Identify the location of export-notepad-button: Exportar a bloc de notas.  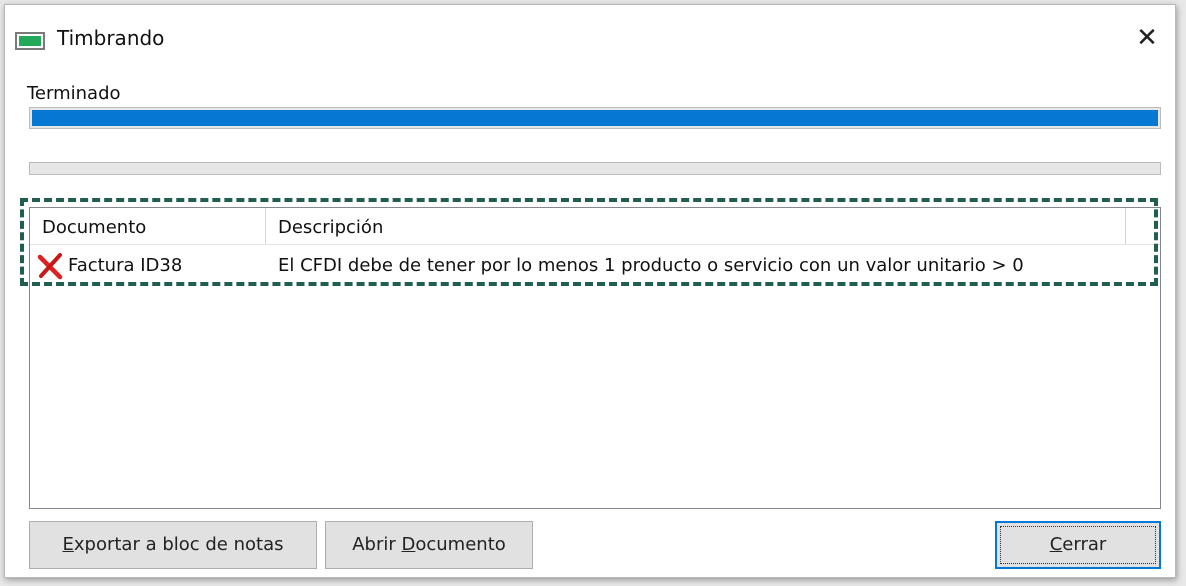
(173, 545).